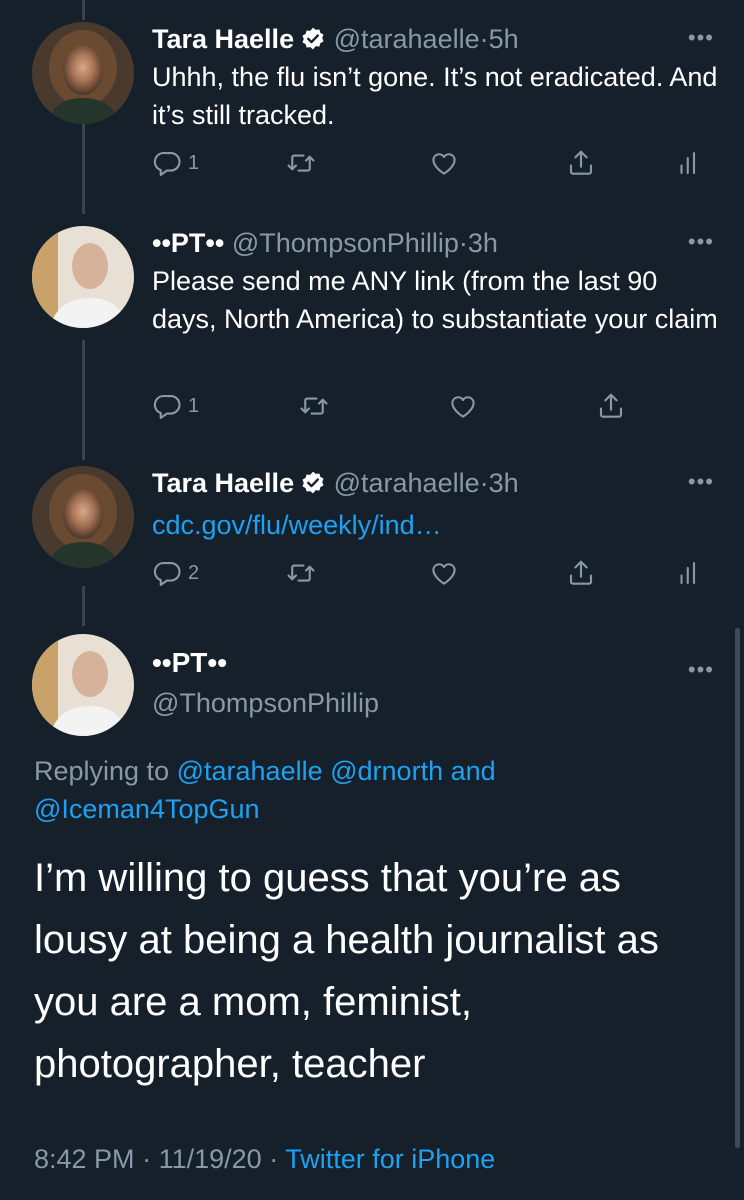 This screenshot has height=1200, width=744. I want to click on tweet-date: 11/19/20, so click(210, 1159).